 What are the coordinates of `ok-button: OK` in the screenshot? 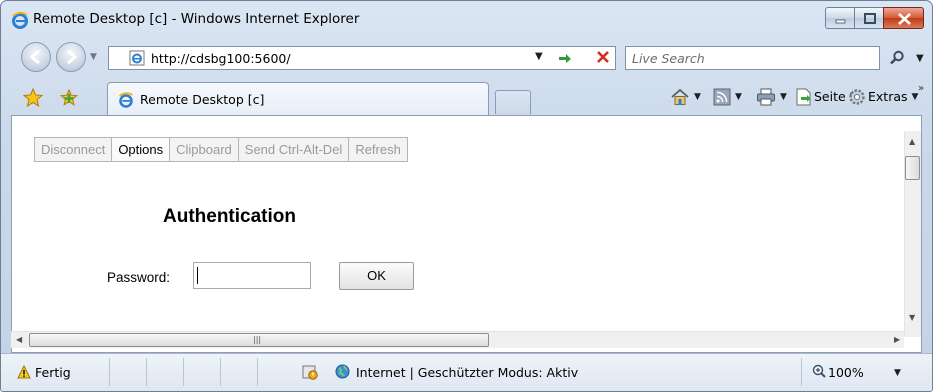 It's located at (376, 276).